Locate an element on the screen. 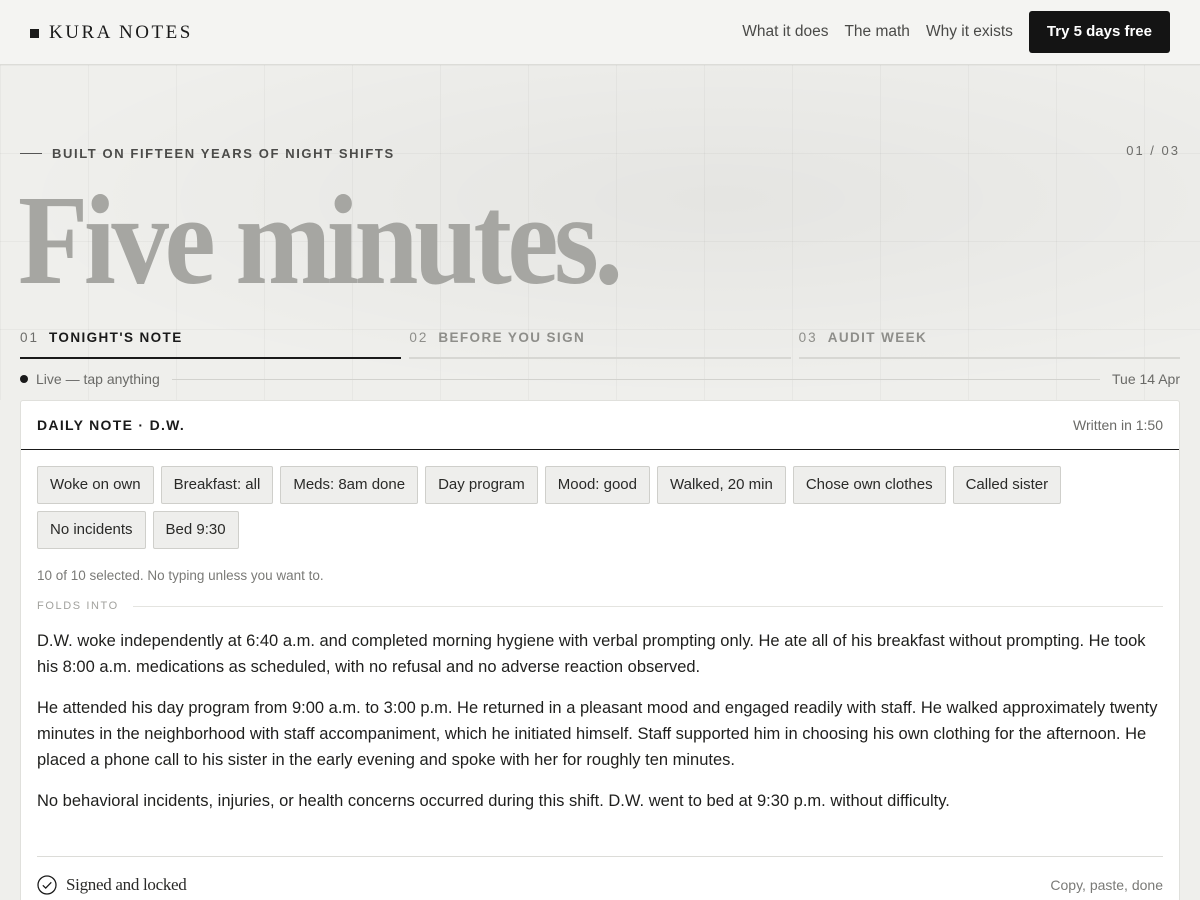 The height and width of the screenshot is (900, 1200). chip-bed: Bed 9:30 is located at coordinates (195, 530).